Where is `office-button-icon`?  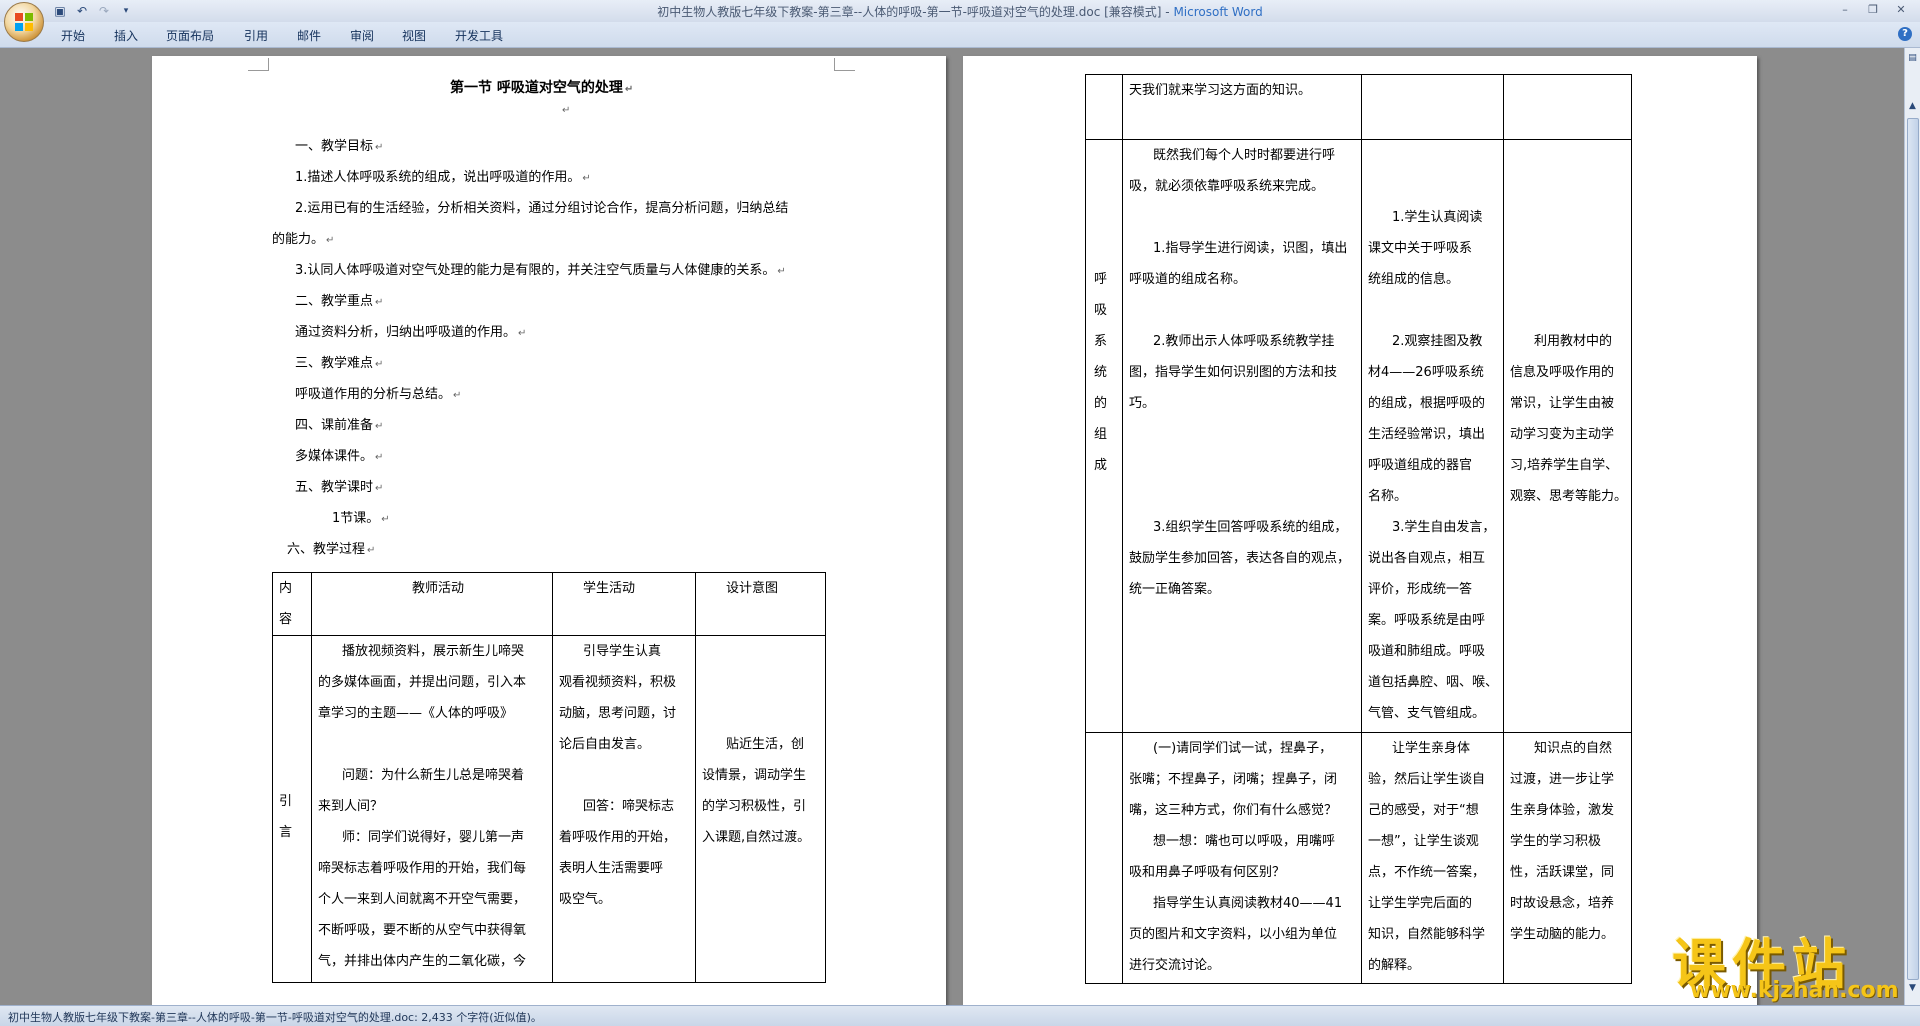
office-button-icon is located at coordinates (24, 22).